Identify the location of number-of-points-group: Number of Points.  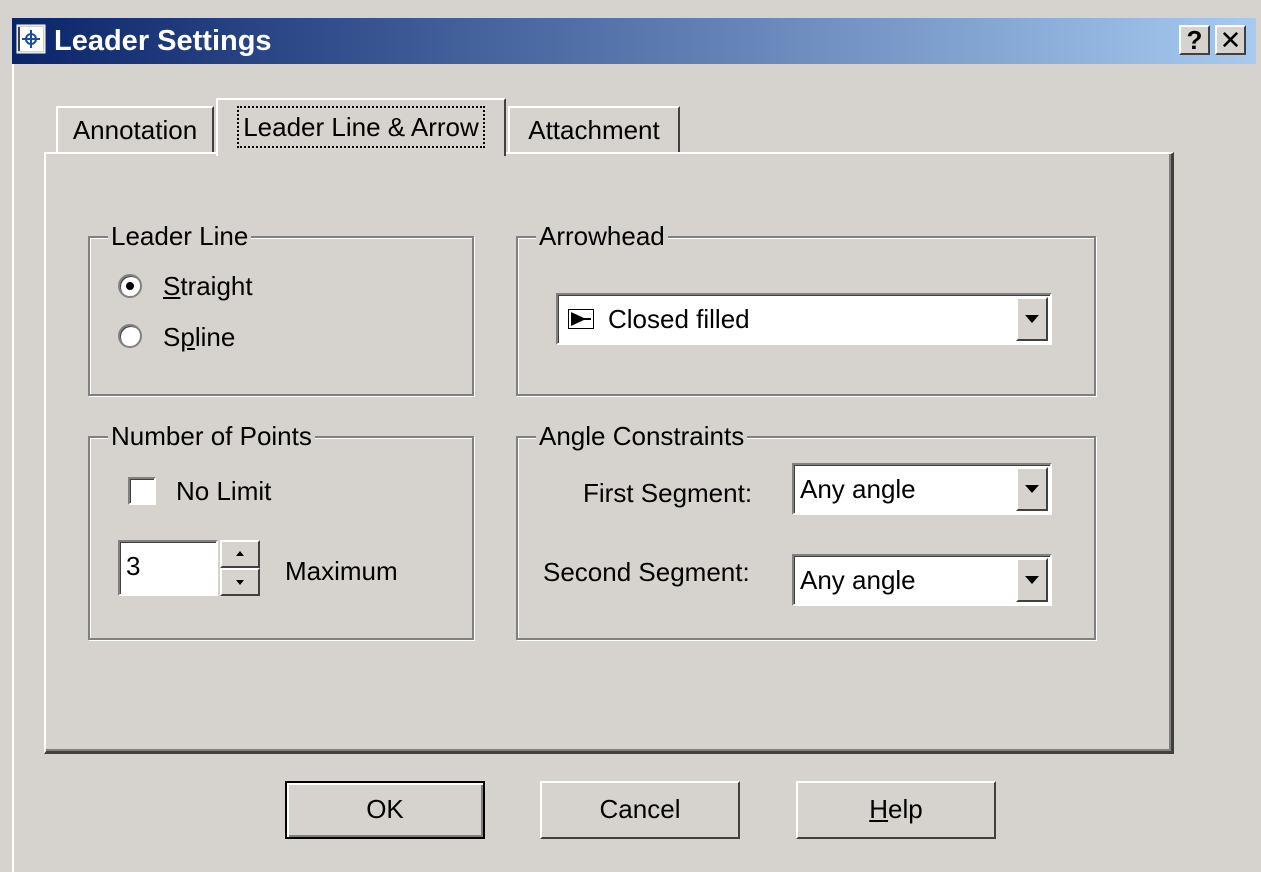
(281, 530).